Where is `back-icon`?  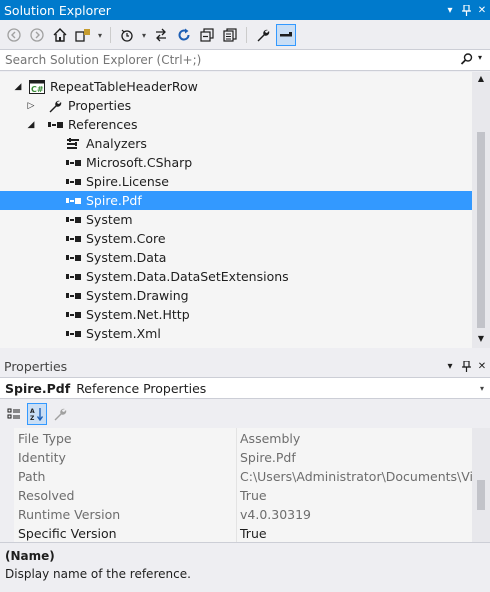 back-icon is located at coordinates (14, 35).